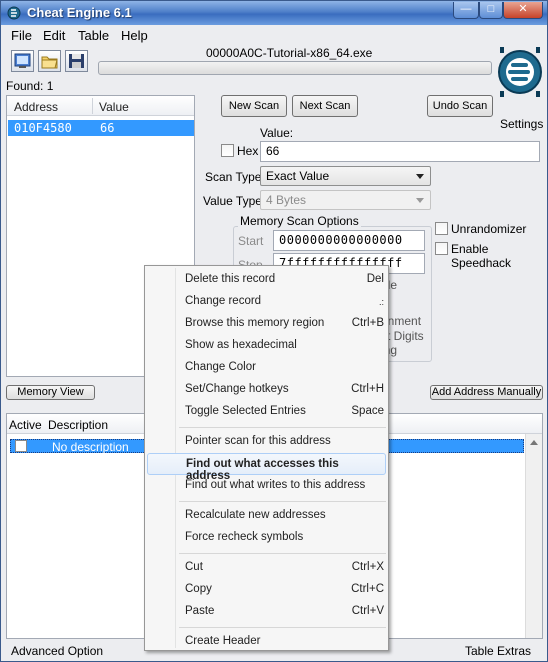 The image size is (548, 662). I want to click on column-description: Description, so click(78, 425).